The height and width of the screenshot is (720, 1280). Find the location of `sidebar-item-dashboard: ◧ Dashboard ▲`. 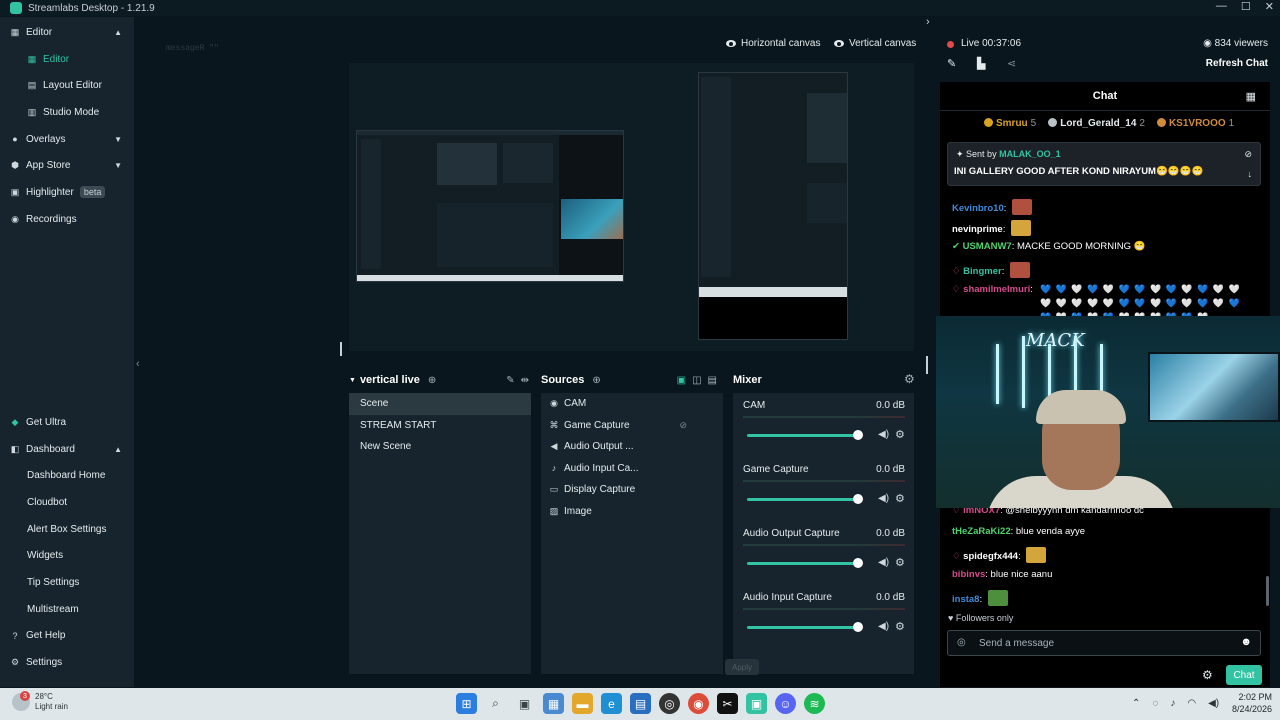

sidebar-item-dashboard: ◧ Dashboard ▲ is located at coordinates (67, 449).